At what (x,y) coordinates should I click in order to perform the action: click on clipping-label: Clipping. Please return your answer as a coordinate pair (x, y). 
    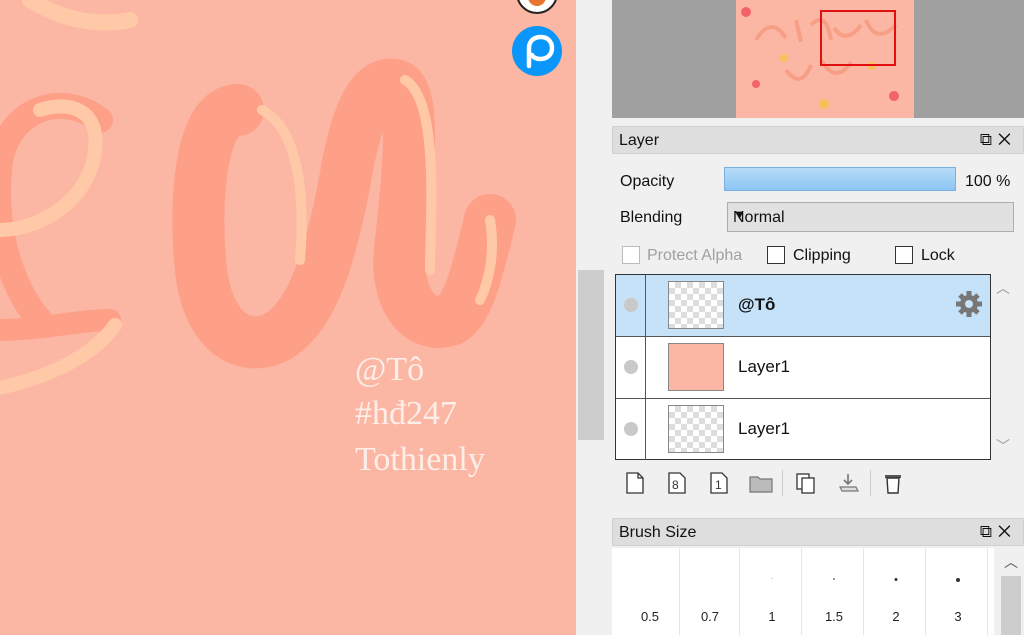
    Looking at the image, I should click on (822, 255).